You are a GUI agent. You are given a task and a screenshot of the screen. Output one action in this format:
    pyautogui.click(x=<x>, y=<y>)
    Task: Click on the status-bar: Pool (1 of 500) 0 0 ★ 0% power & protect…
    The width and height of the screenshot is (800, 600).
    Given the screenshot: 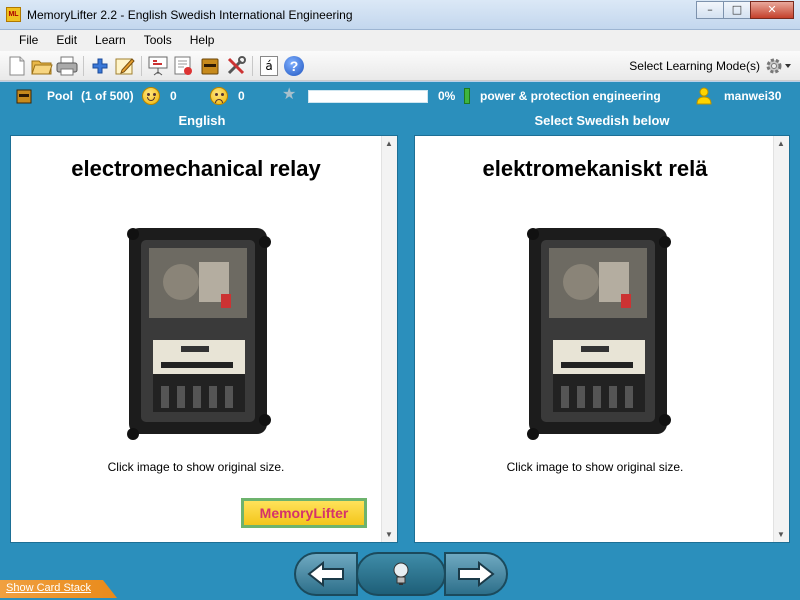 What is the action you would take?
    pyautogui.click(x=400, y=96)
    